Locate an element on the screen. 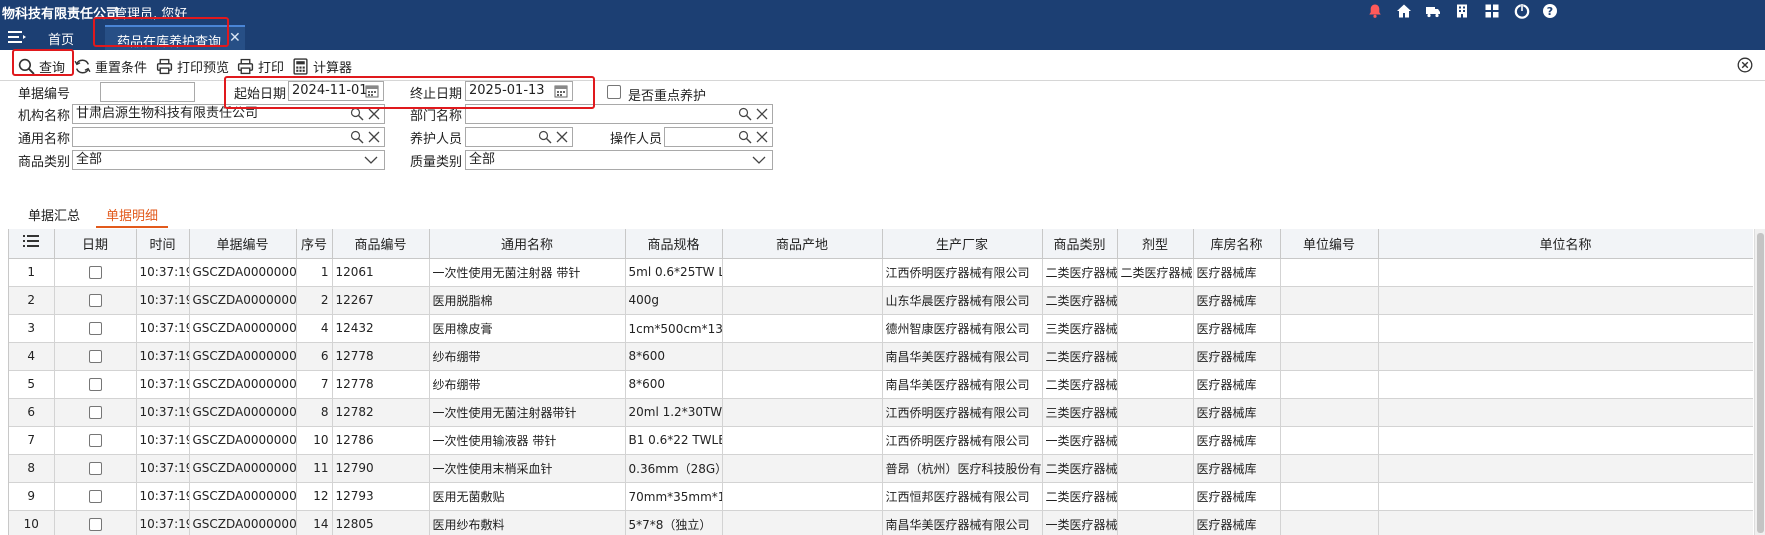 This screenshot has width=1765, height=535. col-category: 商品类别 is located at coordinates (1080, 244).